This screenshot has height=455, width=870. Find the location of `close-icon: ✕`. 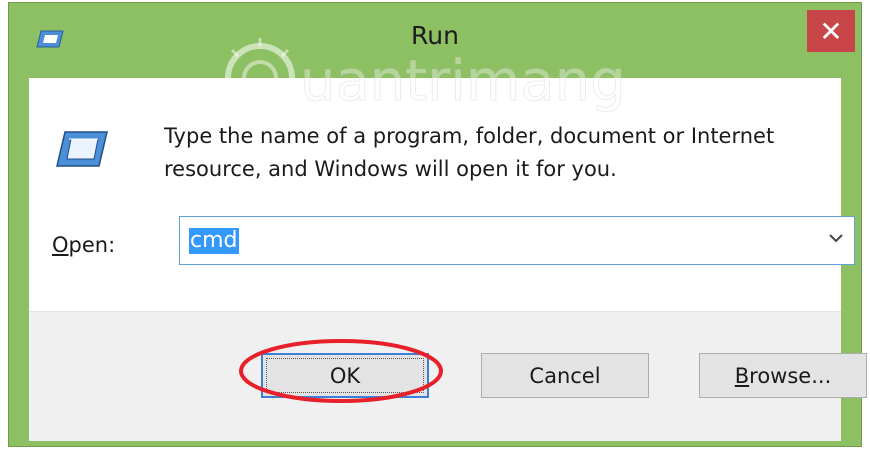

close-icon: ✕ is located at coordinates (831, 31).